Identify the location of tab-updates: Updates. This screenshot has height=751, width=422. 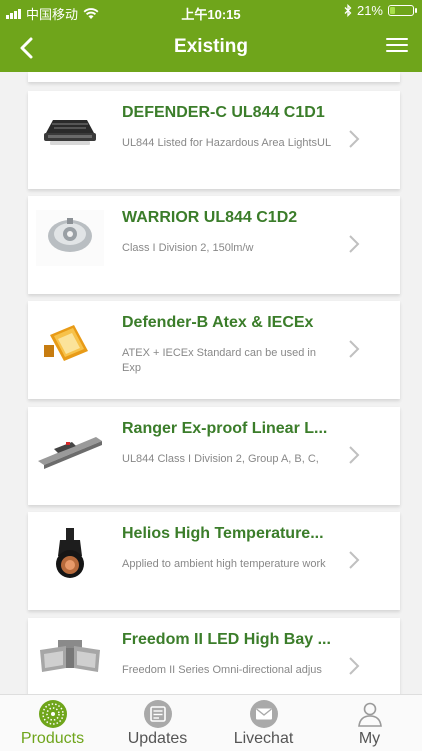
(157, 723).